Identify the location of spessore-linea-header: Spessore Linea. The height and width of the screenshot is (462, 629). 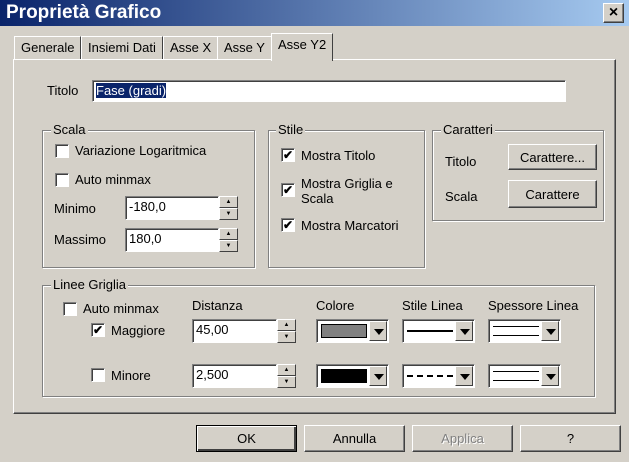
(533, 305).